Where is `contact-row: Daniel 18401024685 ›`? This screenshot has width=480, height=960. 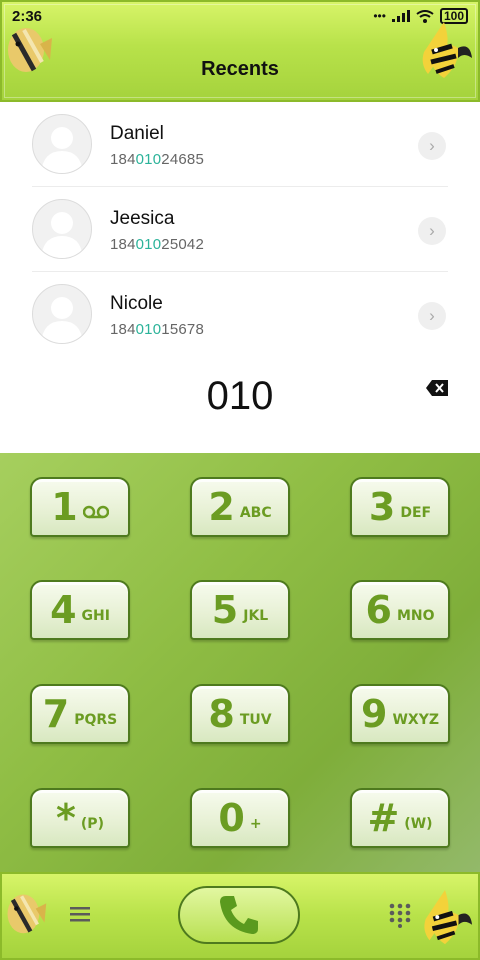 contact-row: Daniel 18401024685 › is located at coordinates (240, 144).